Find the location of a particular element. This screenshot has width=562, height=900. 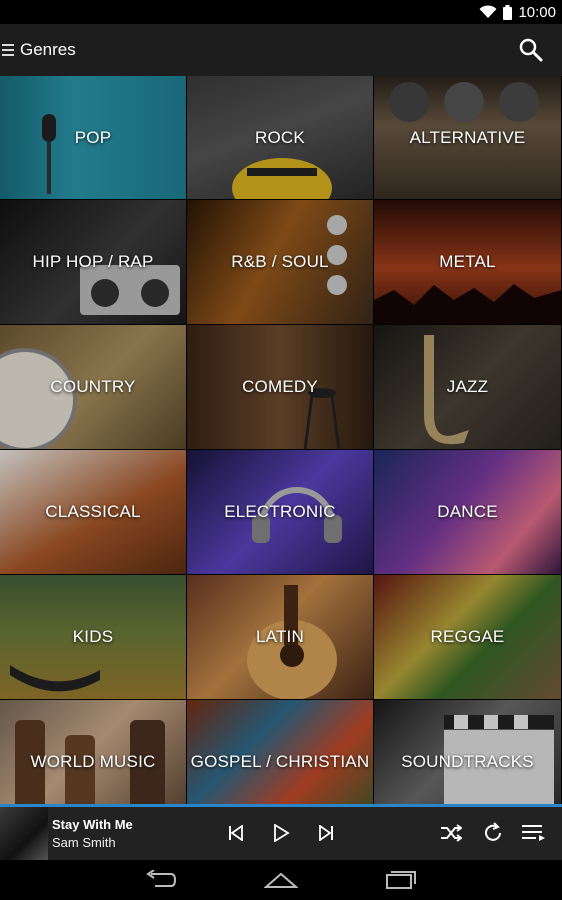

genre-label: COUNTRY is located at coordinates (93, 386).